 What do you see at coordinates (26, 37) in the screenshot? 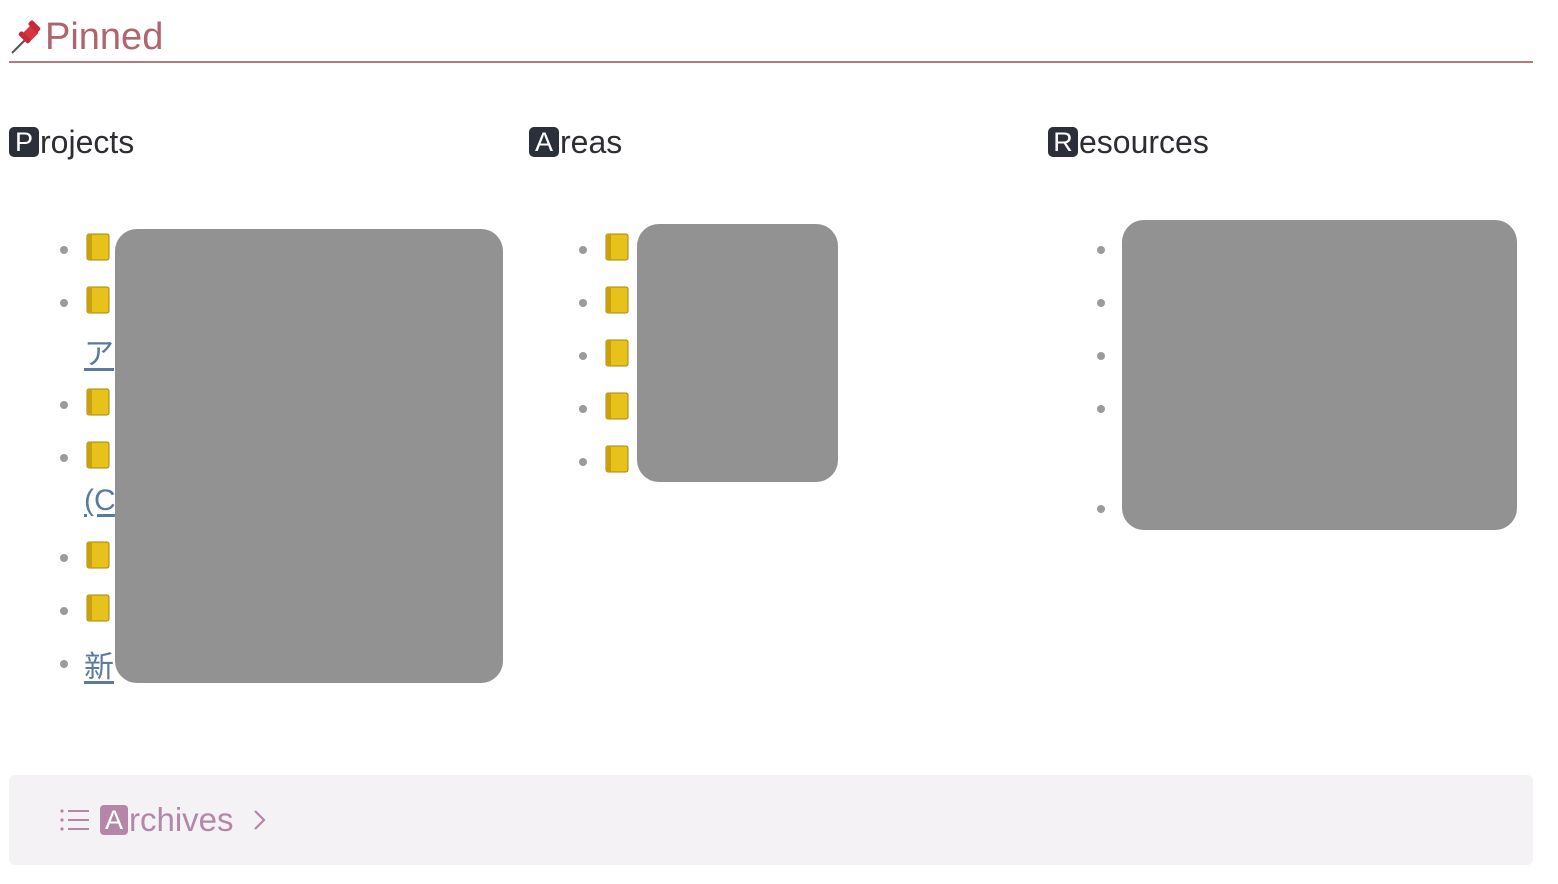
I see `pushpin-icon` at bounding box center [26, 37].